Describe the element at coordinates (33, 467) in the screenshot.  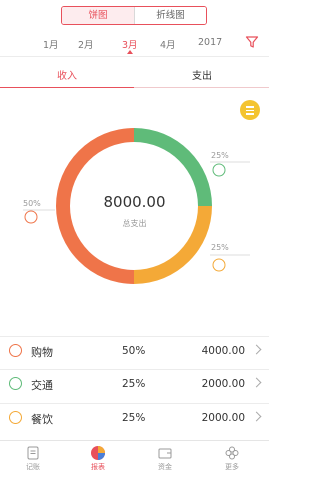
I see `tab-label: 记账` at that location.